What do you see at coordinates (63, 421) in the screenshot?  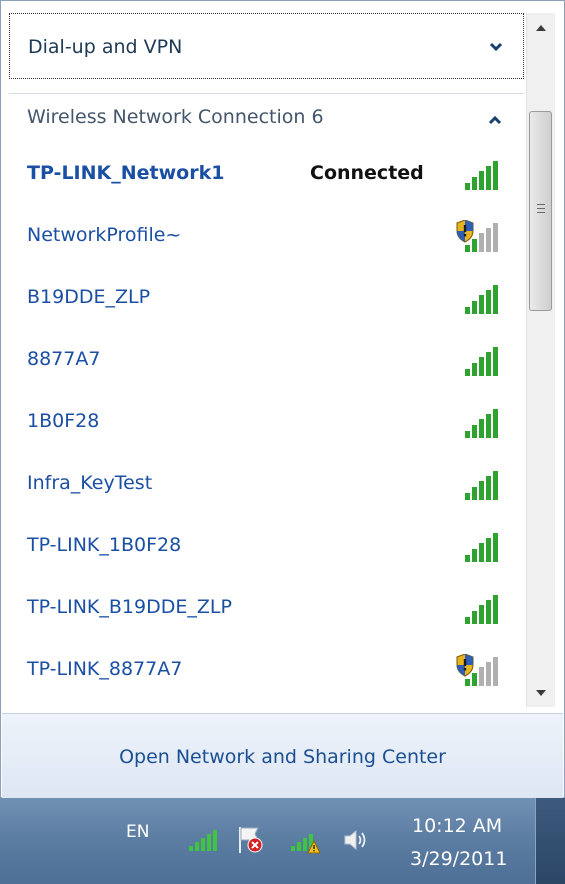 I see `network-name: 1B0F28` at bounding box center [63, 421].